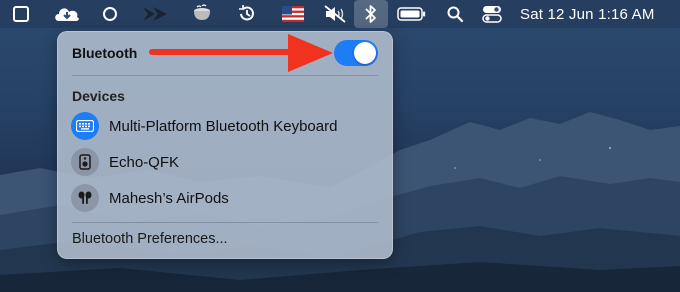 The image size is (680, 292). What do you see at coordinates (335, 14) in the screenshot?
I see `mute-icon` at bounding box center [335, 14].